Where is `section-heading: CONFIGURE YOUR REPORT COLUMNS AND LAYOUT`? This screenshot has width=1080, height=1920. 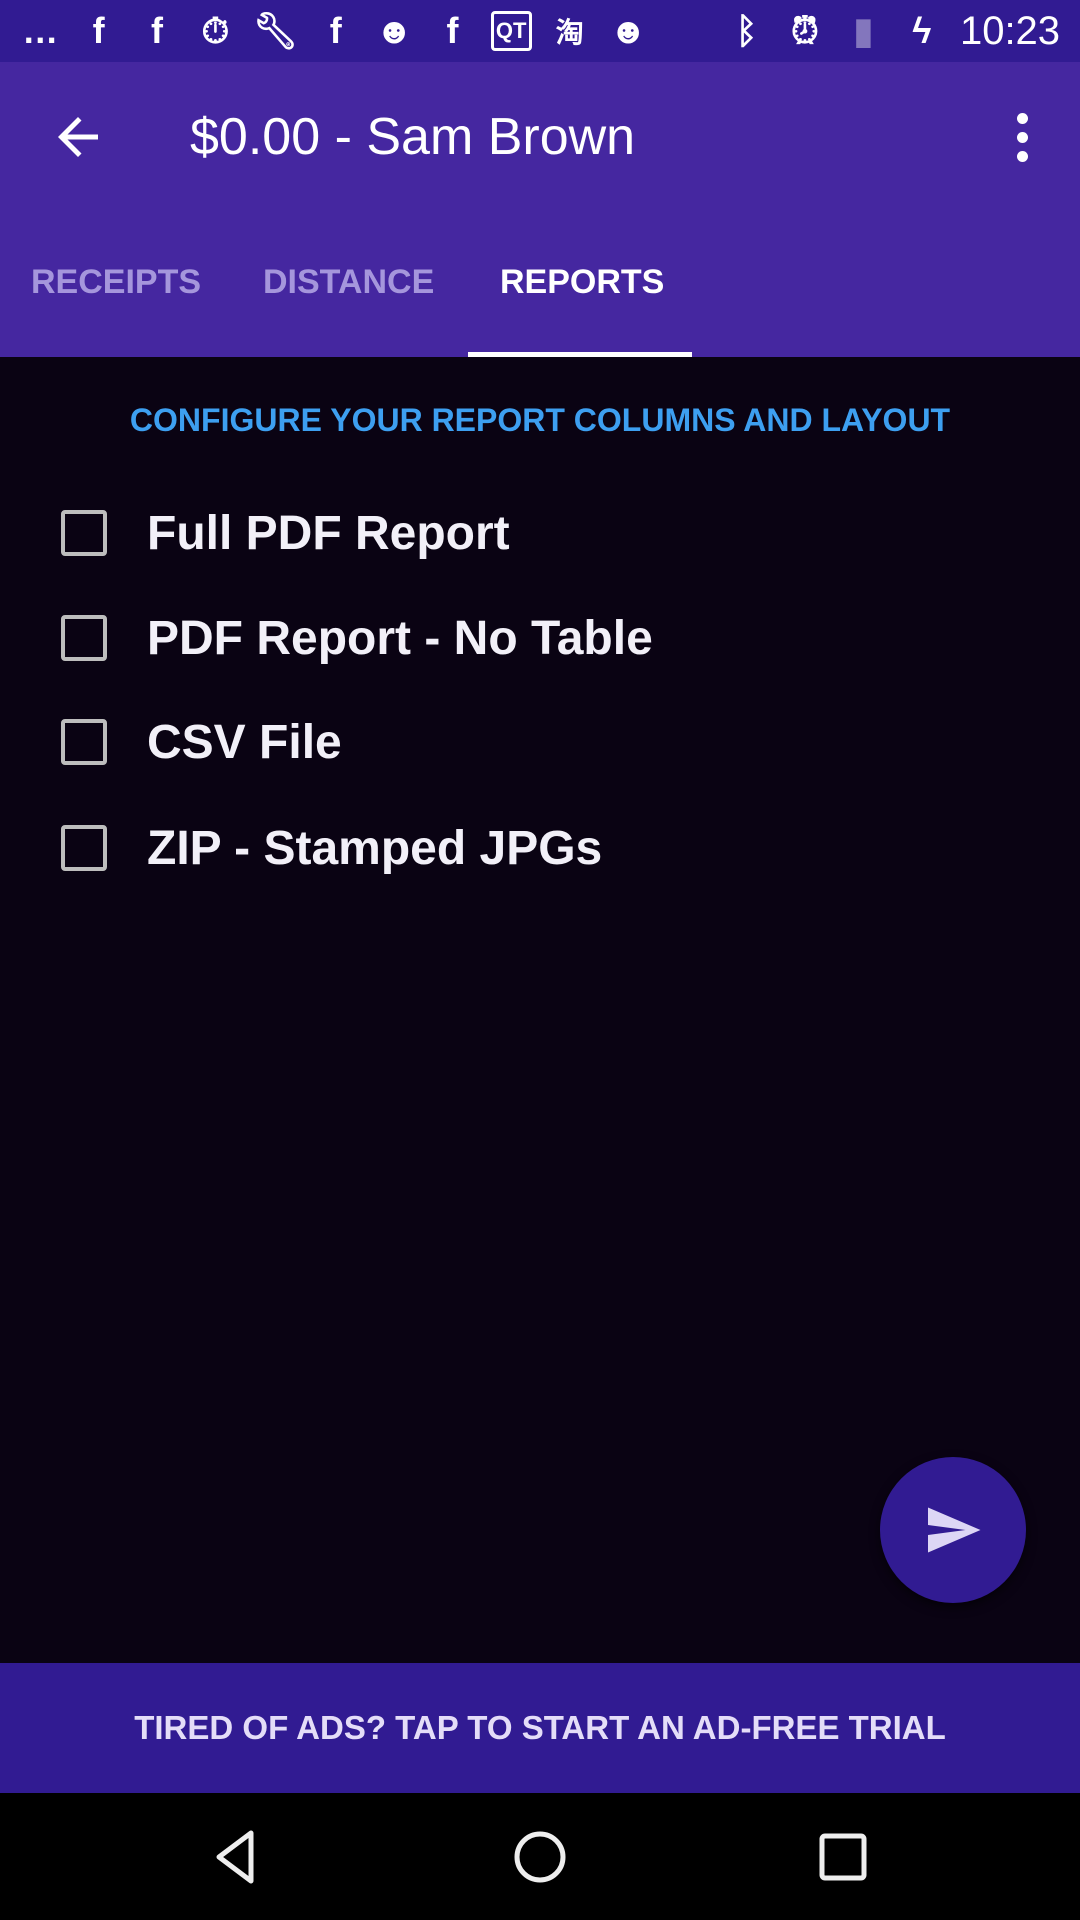 section-heading: CONFIGURE YOUR REPORT COLUMNS AND LAYOUT is located at coordinates (540, 420).